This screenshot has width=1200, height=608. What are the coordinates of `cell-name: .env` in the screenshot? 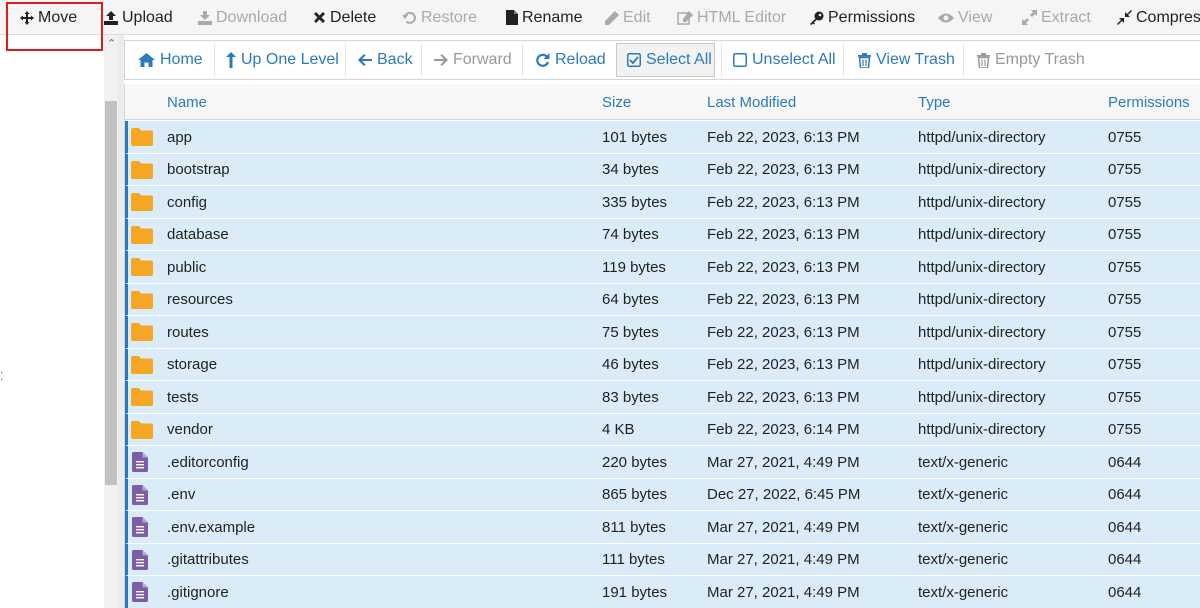 It's located at (181, 495).